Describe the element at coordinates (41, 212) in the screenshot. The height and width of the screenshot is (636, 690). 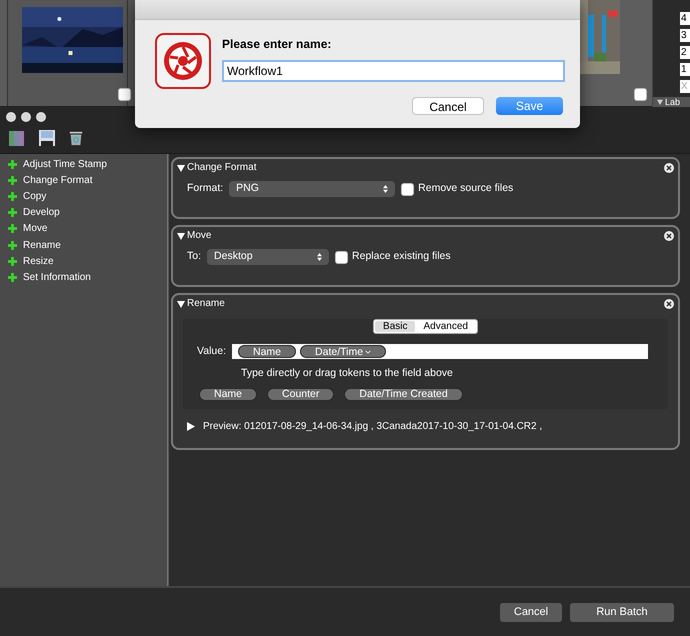
I see `sidebar-item: Develop` at that location.